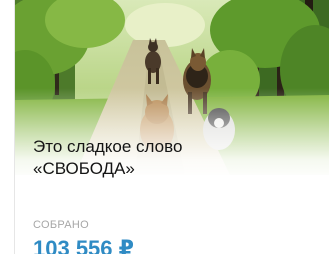  Describe the element at coordinates (108, 146) in the screenshot. I see `campaign-title-line1: Это сладкое слово` at that location.